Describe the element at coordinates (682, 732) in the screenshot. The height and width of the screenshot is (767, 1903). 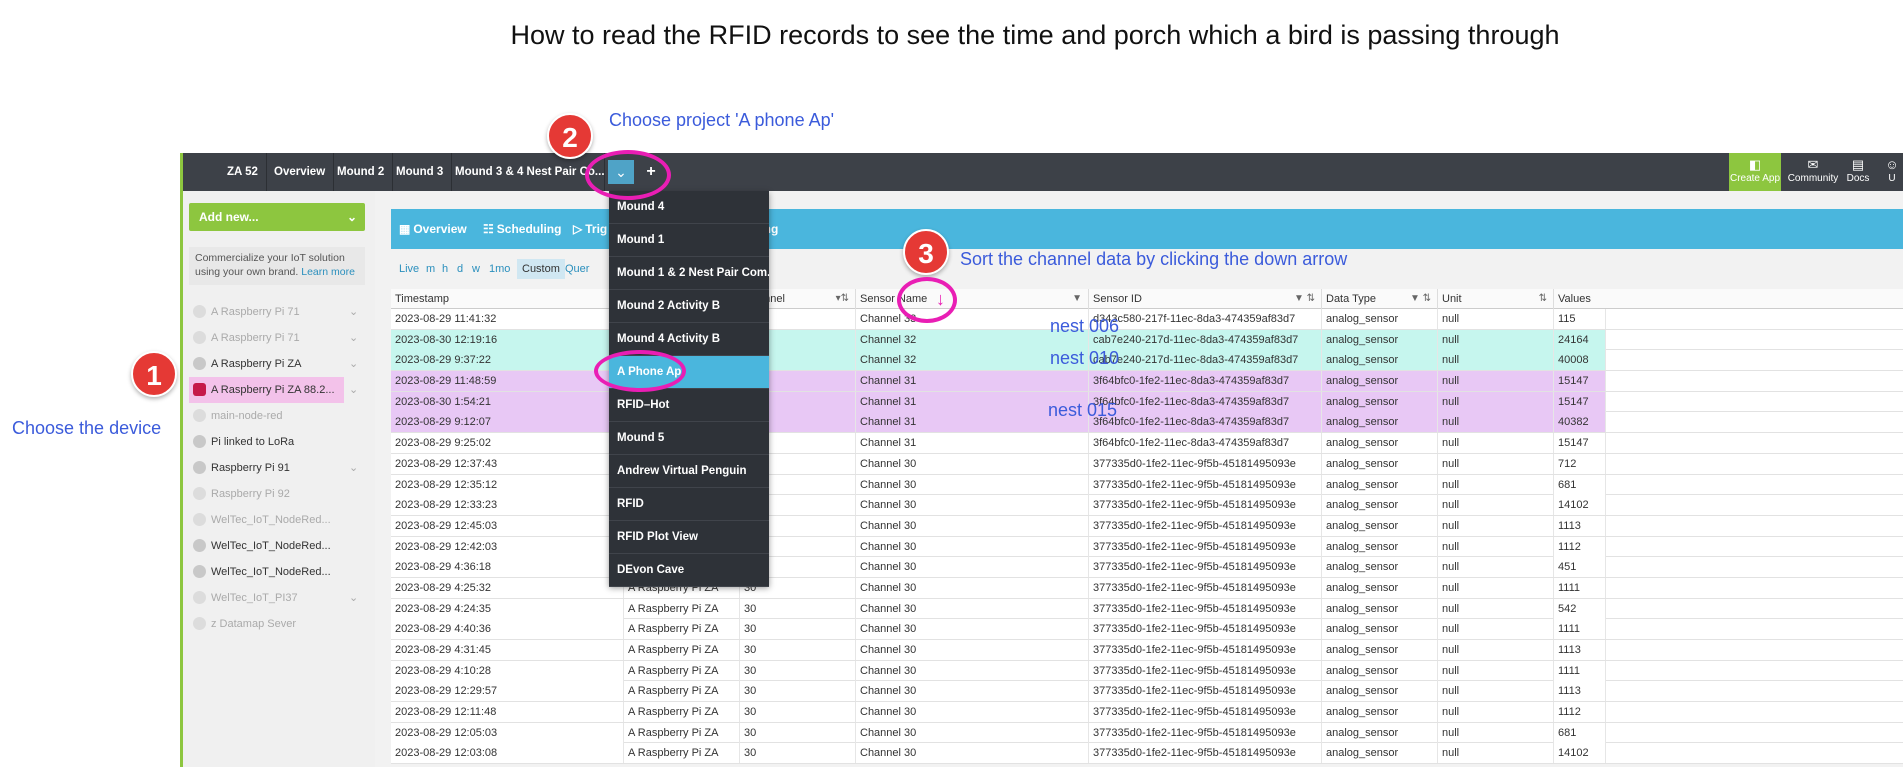
I see `cell-device: A Raspberry Pi ZA` at that location.